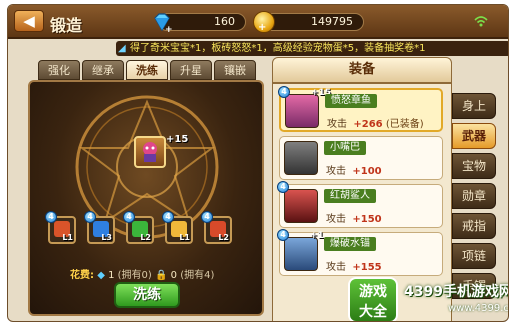 This screenshot has width=516, height=328. What do you see at coordinates (345, 148) in the screenshot?
I see `equipment-name: 小嘴巴` at bounding box center [345, 148].